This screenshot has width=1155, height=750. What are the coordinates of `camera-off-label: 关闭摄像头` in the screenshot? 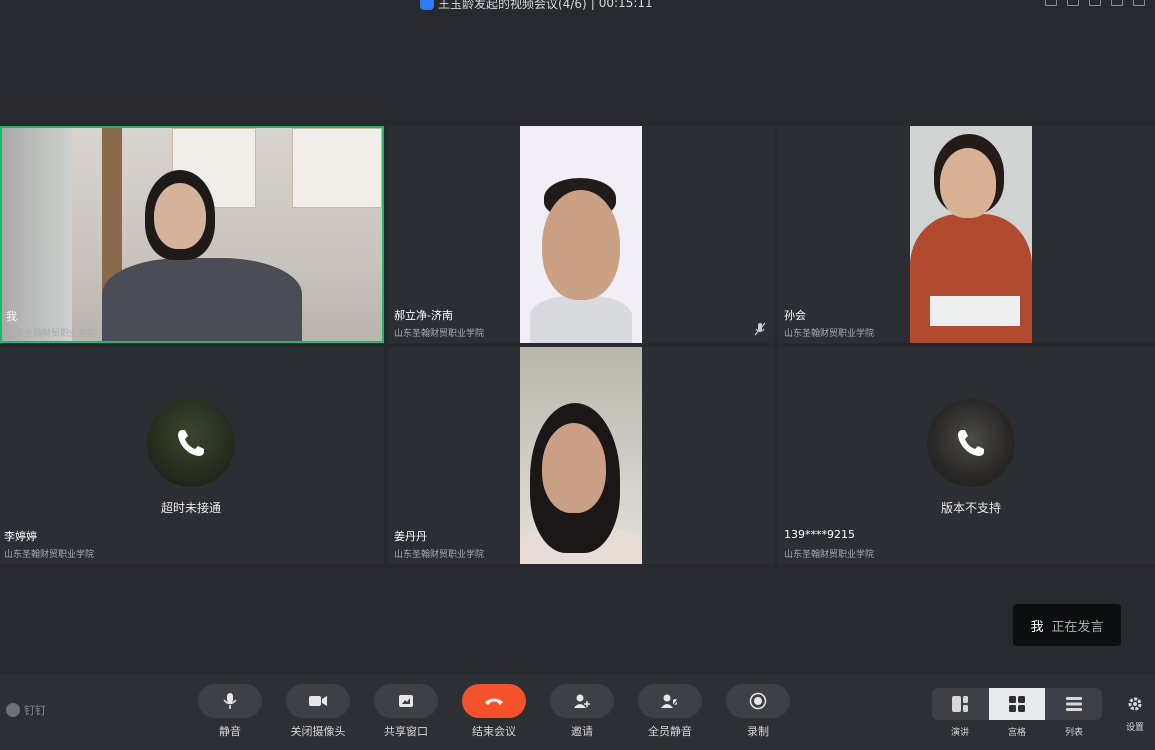 It's located at (318, 731).